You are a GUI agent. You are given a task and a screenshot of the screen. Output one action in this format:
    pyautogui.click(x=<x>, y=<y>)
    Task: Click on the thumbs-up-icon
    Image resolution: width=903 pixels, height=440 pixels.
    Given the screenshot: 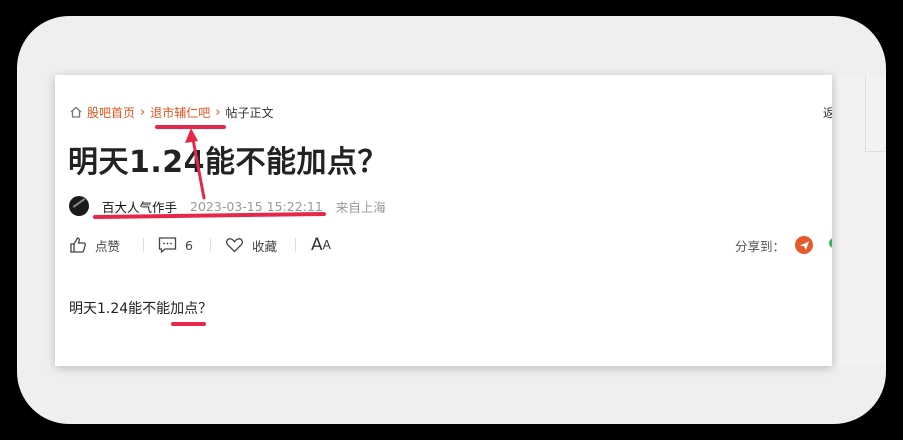 What is the action you would take?
    pyautogui.click(x=78, y=245)
    